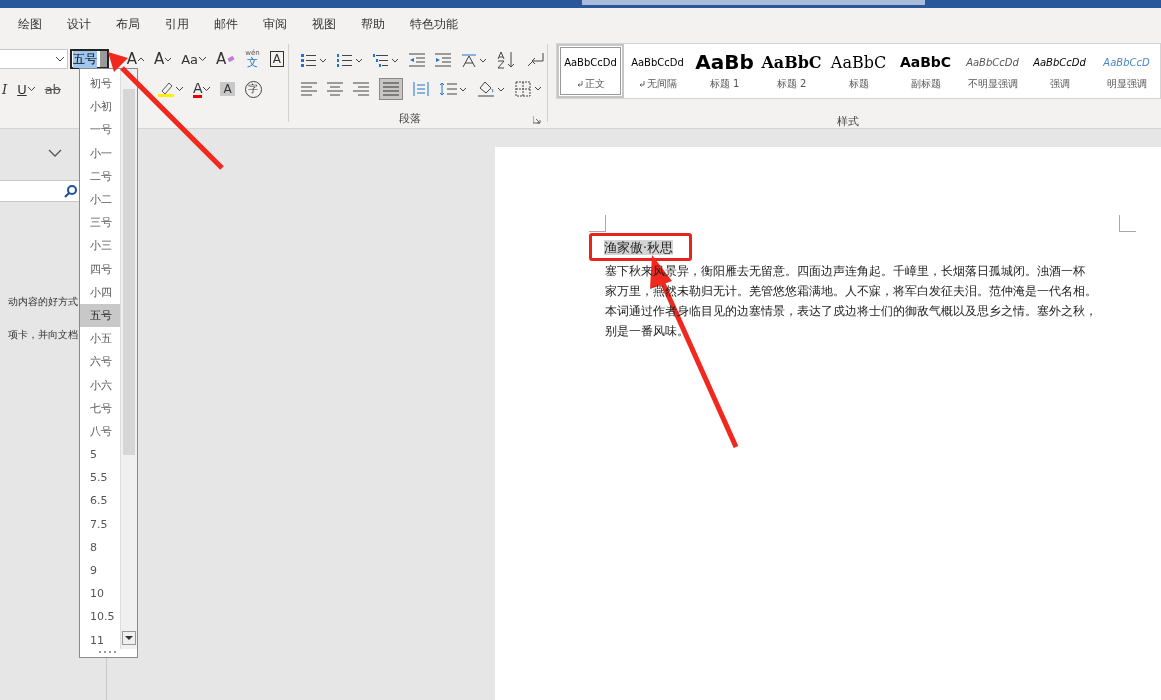  What do you see at coordinates (100, 153) in the screenshot?
I see `font-size-option: 小一` at bounding box center [100, 153].